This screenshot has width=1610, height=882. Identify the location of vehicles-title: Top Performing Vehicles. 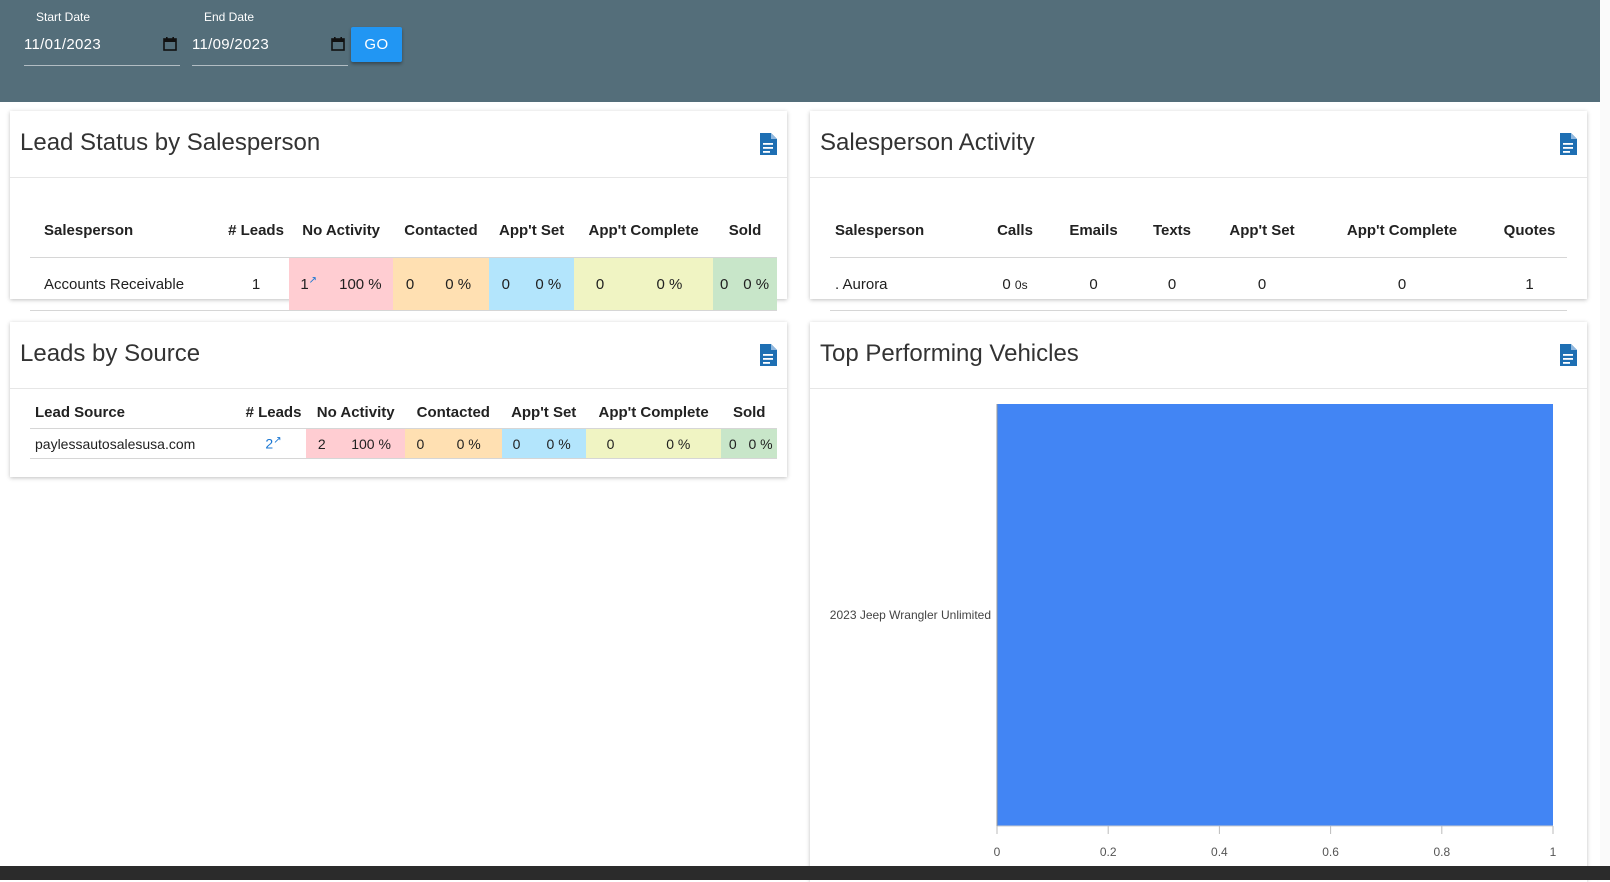
(949, 353).